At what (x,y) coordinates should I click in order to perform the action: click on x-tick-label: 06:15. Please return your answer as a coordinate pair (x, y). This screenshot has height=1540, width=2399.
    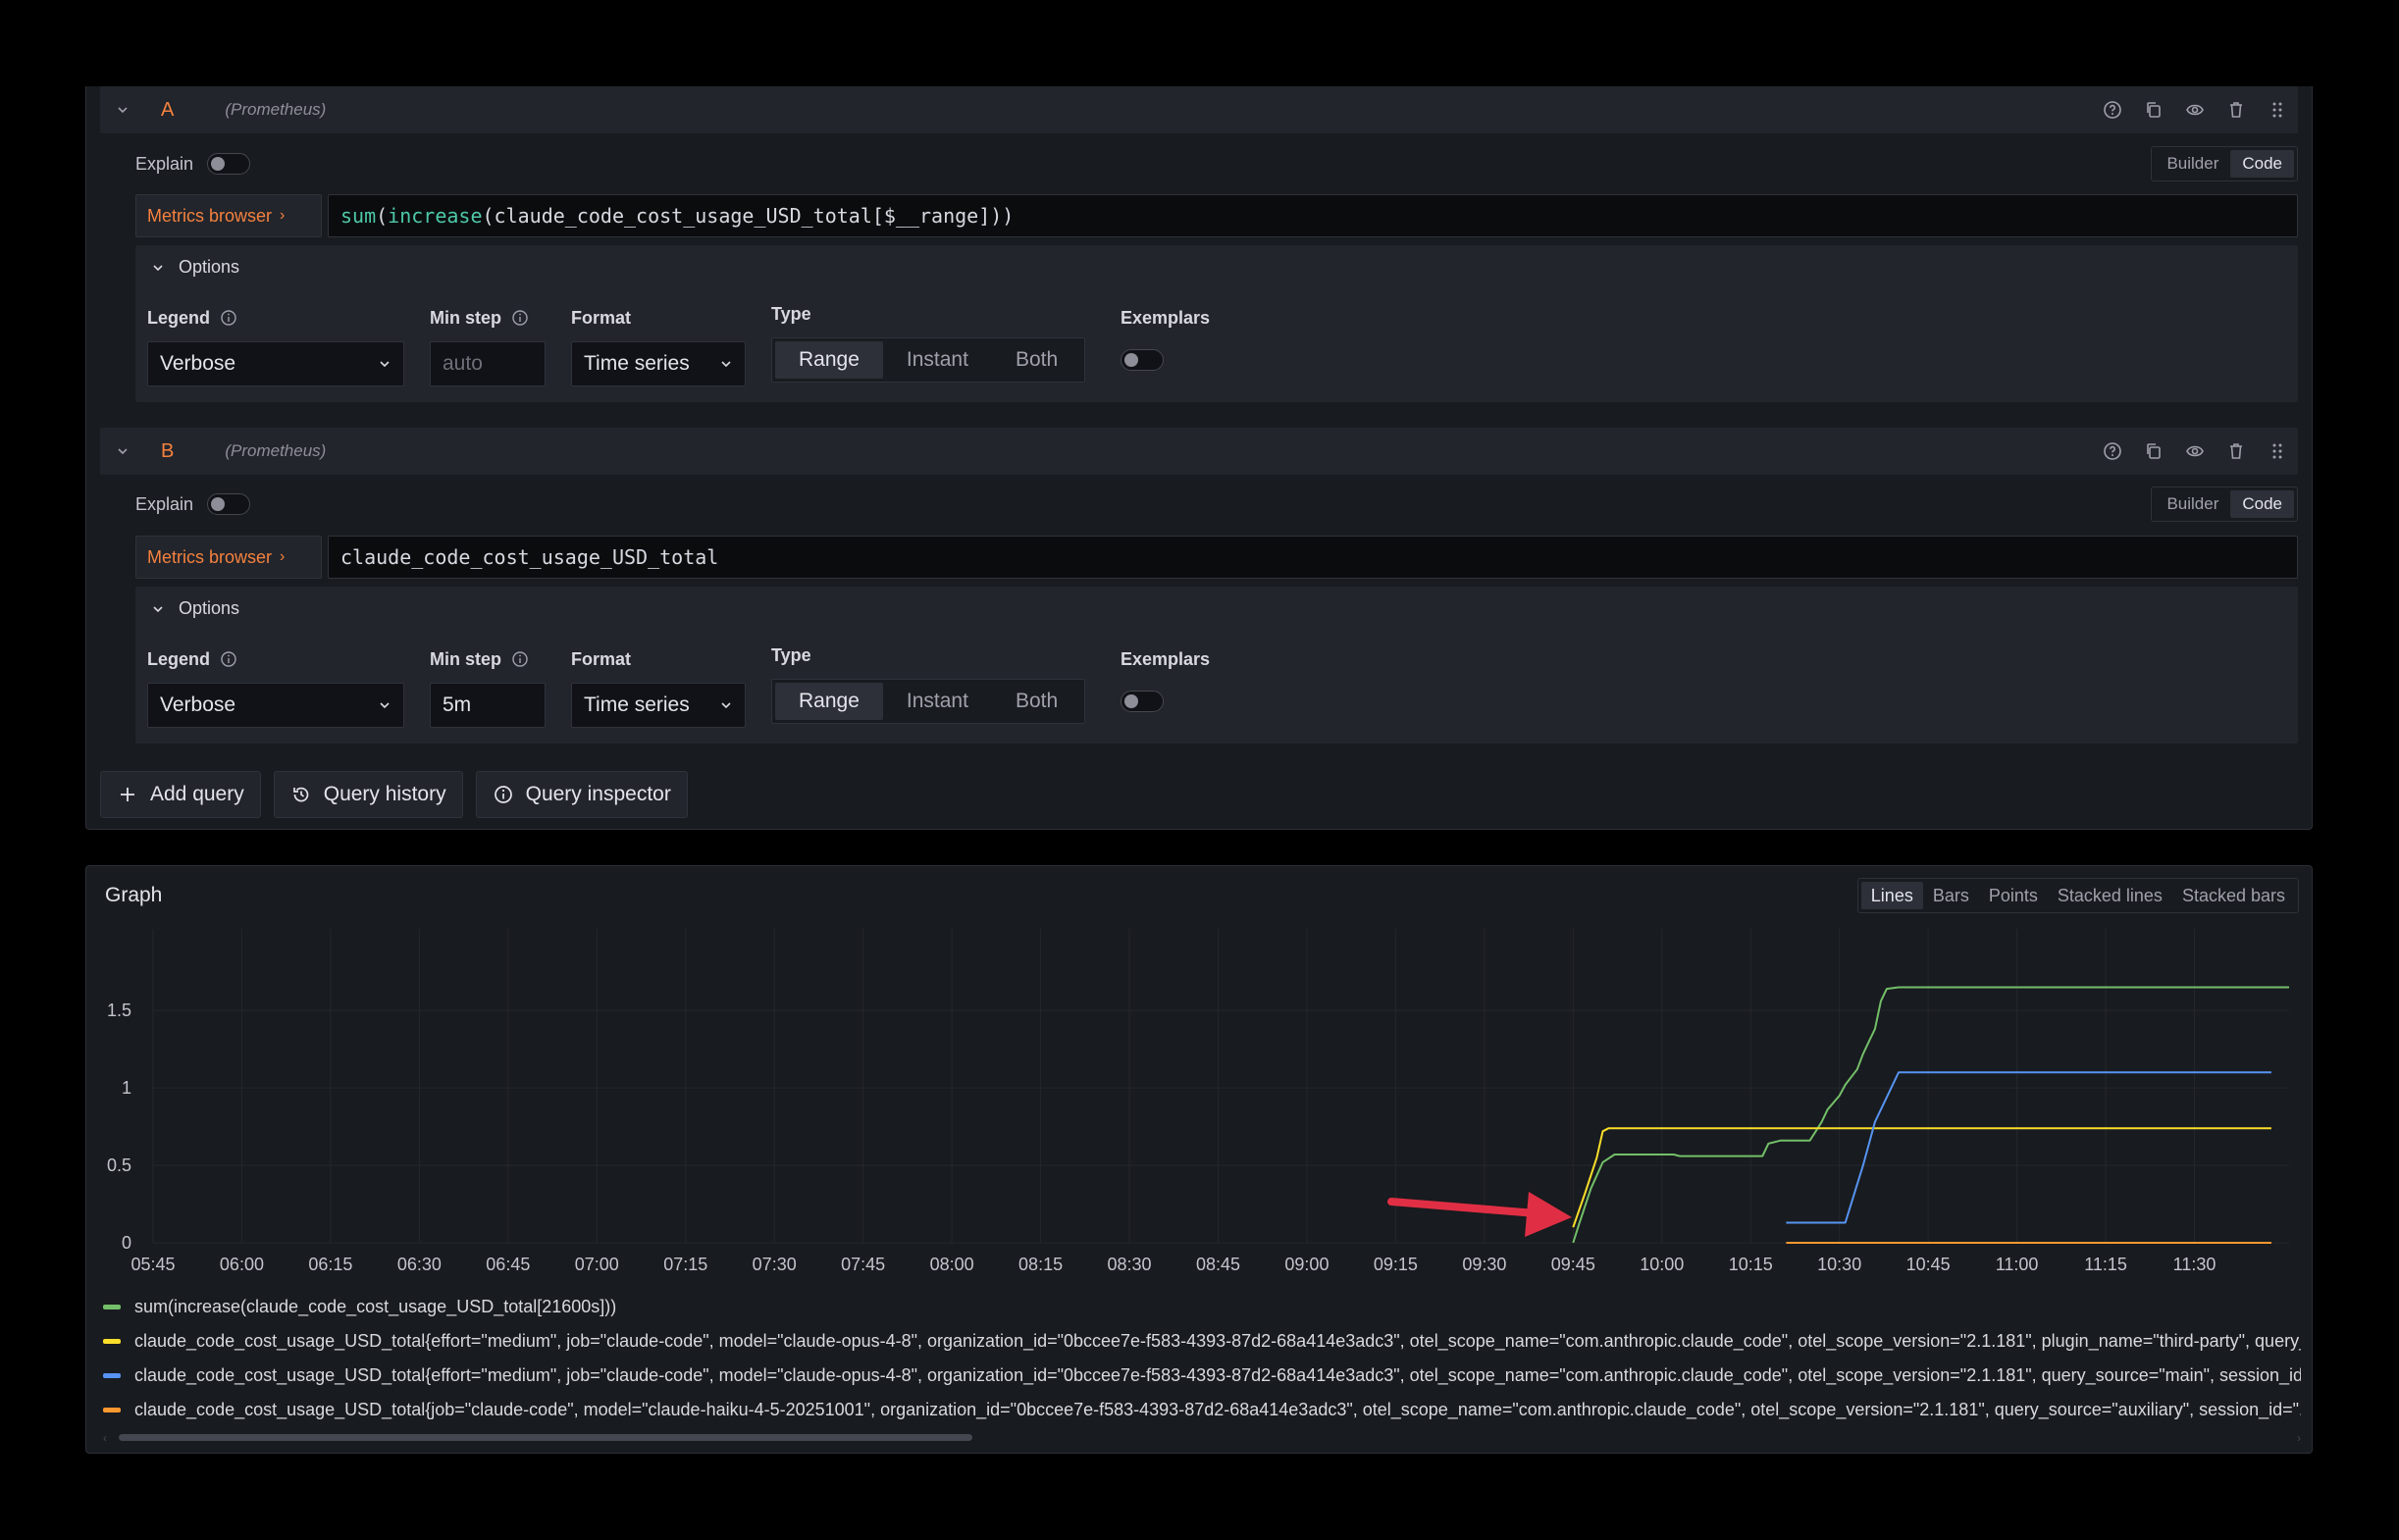
    Looking at the image, I should click on (330, 1264).